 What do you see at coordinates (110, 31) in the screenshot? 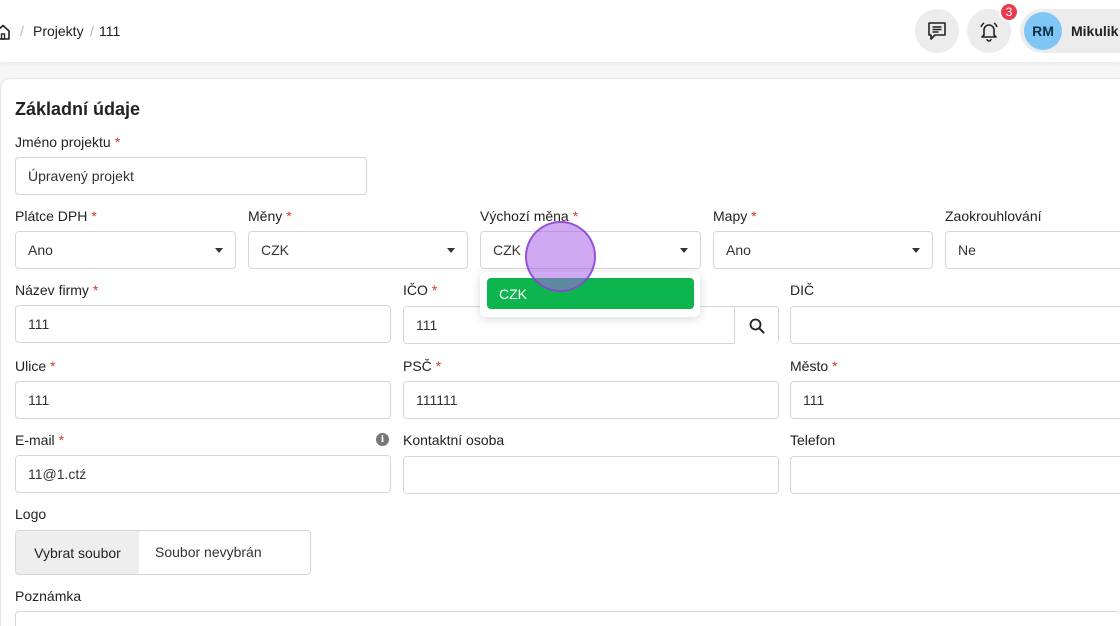
I see `breadcrumb-current: 111` at bounding box center [110, 31].